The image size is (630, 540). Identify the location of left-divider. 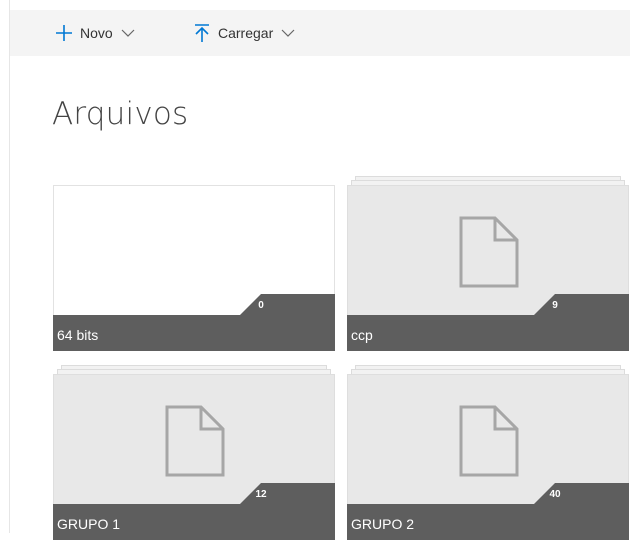
(9, 266).